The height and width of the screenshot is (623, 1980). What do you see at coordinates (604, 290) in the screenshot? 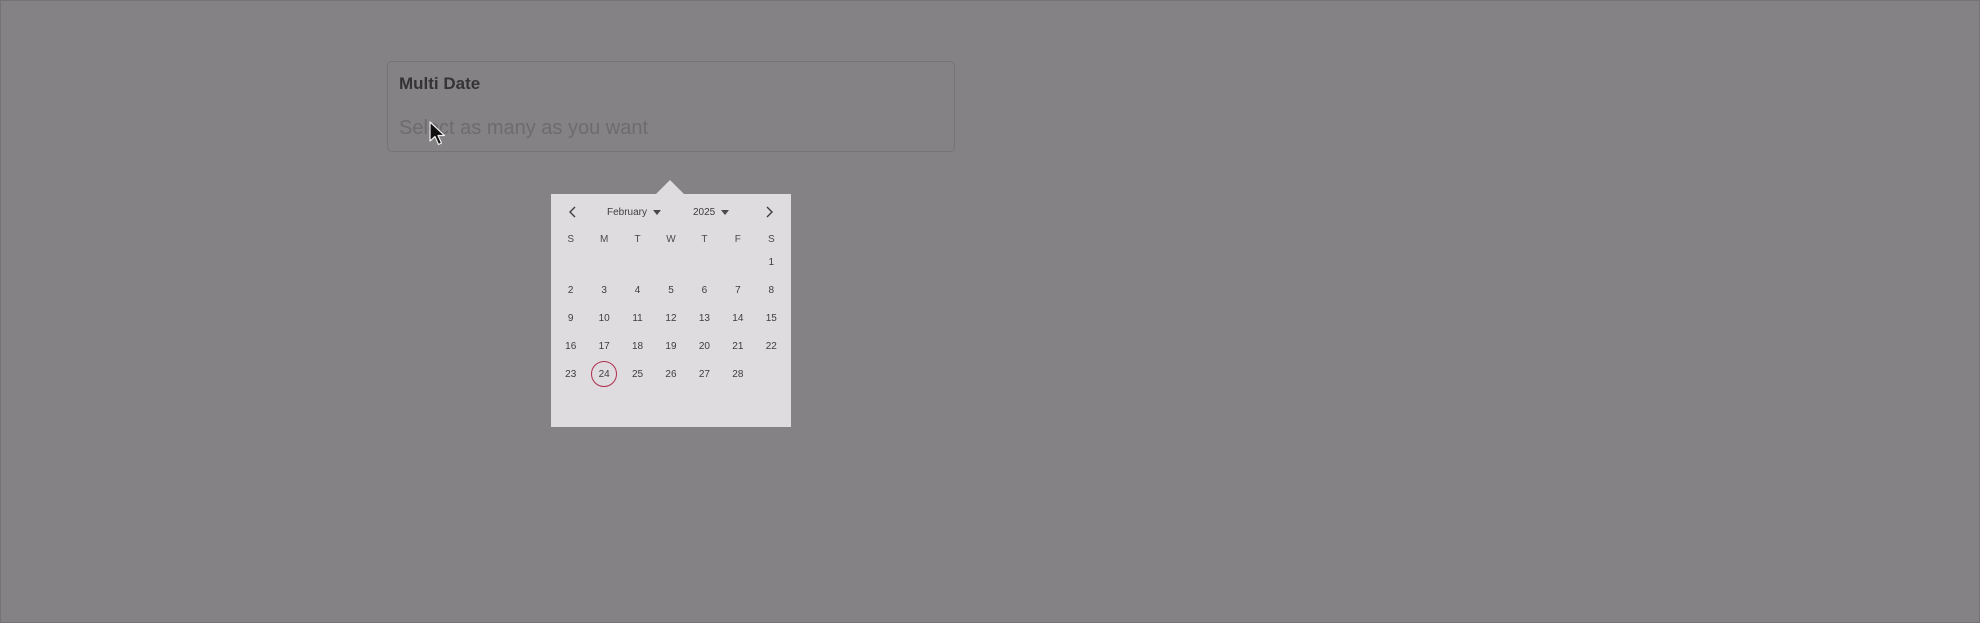
I see `day-cell: 3` at bounding box center [604, 290].